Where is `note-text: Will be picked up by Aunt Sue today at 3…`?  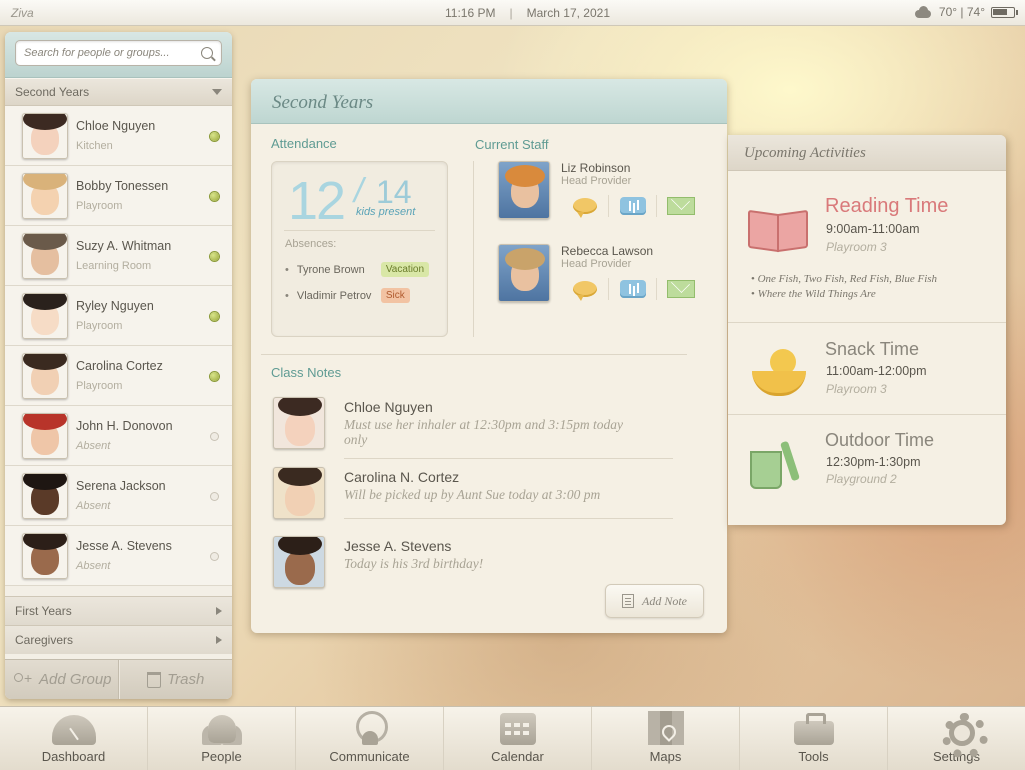 note-text: Will be picked up by Aunt Sue today at 3… is located at coordinates (472, 494).